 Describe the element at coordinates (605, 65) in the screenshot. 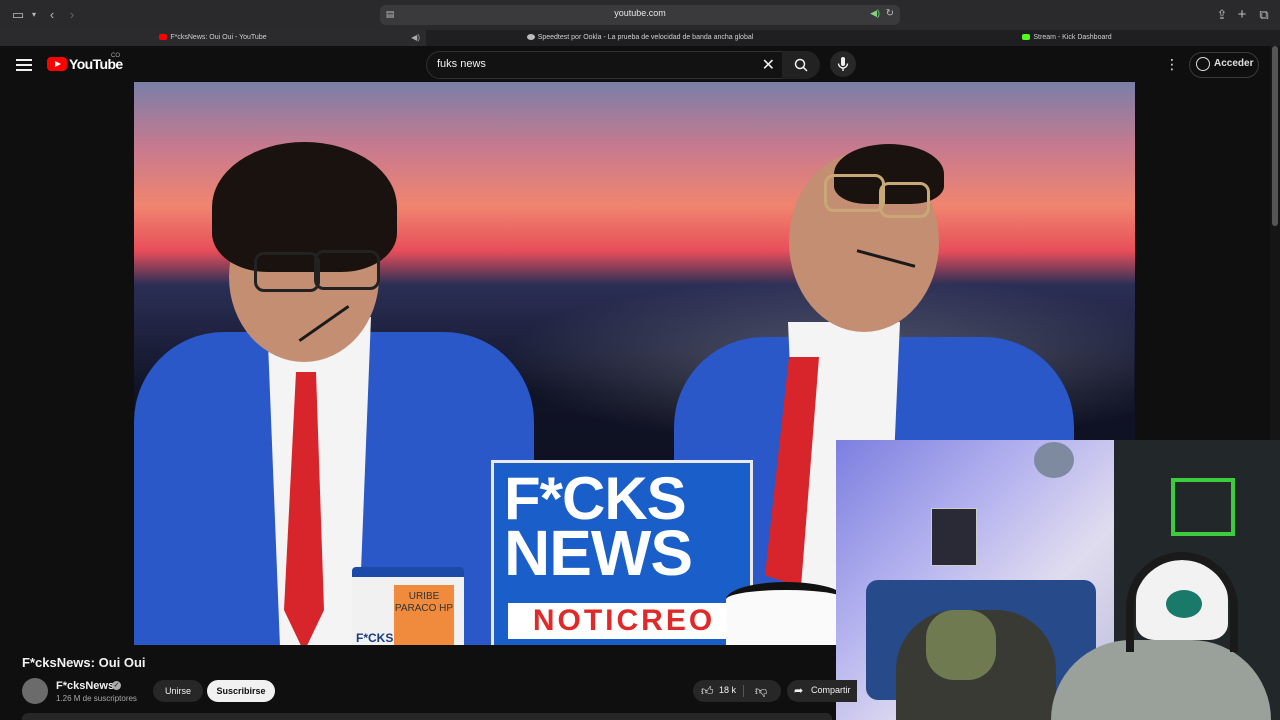

I see `search-input: fuks news ✕` at that location.